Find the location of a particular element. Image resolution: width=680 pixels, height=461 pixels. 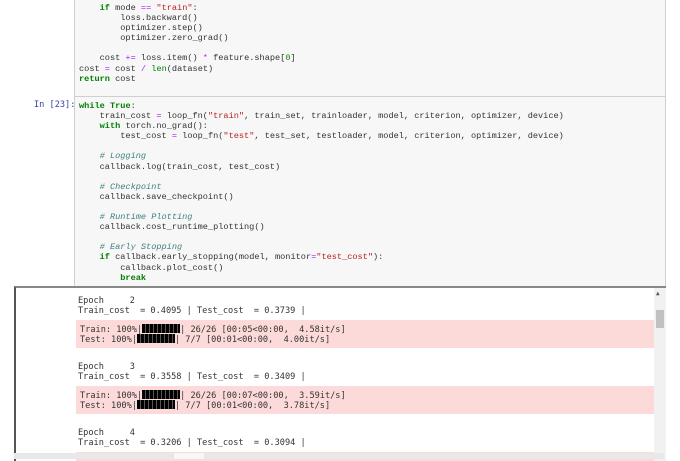

code-token: train_cost is located at coordinates (118, 116).